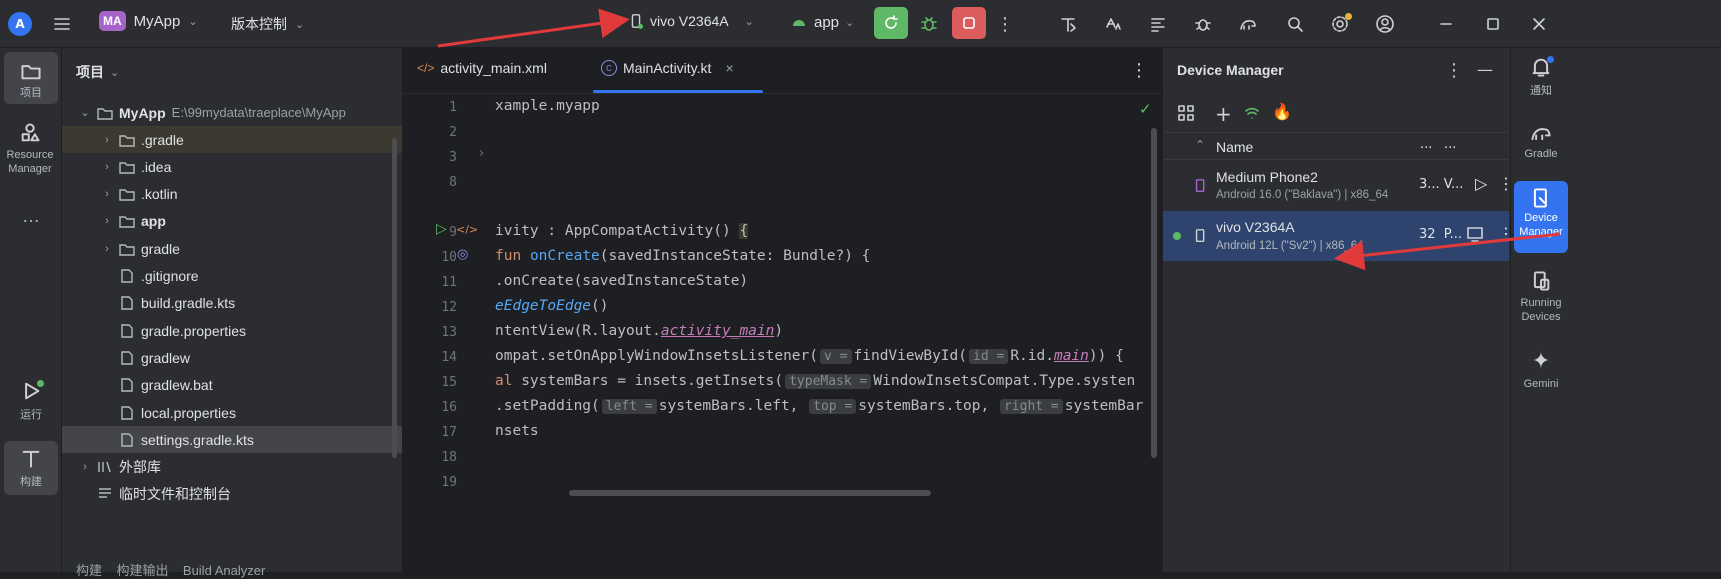 The image size is (1721, 579). What do you see at coordinates (394, 298) in the screenshot?
I see `project-scrollbar` at bounding box center [394, 298].